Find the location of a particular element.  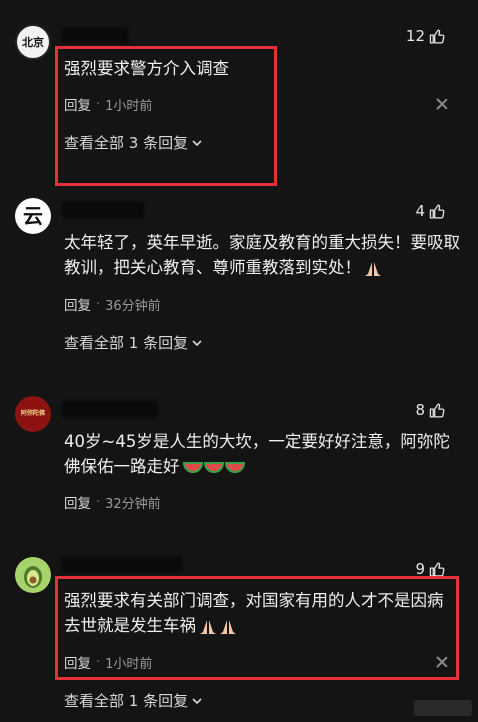

like-count: 8 is located at coordinates (420, 410).